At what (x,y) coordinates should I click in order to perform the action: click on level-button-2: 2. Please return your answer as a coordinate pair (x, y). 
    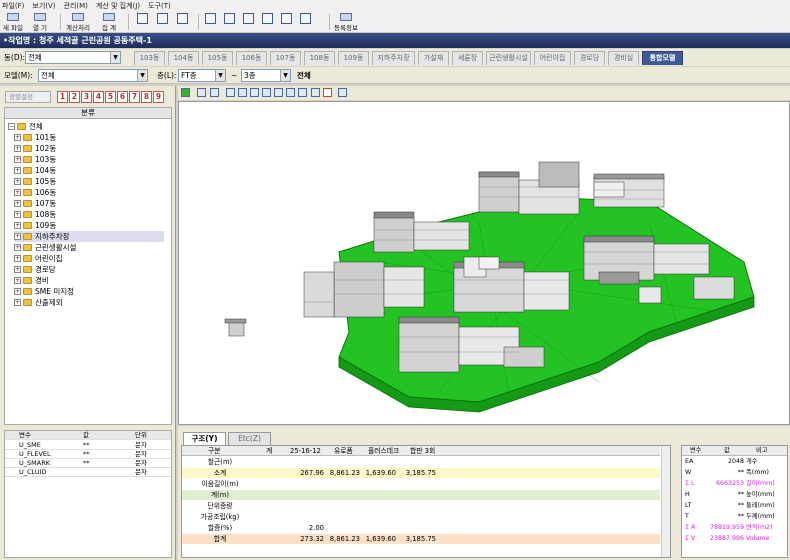
    Looking at the image, I should click on (74, 97).